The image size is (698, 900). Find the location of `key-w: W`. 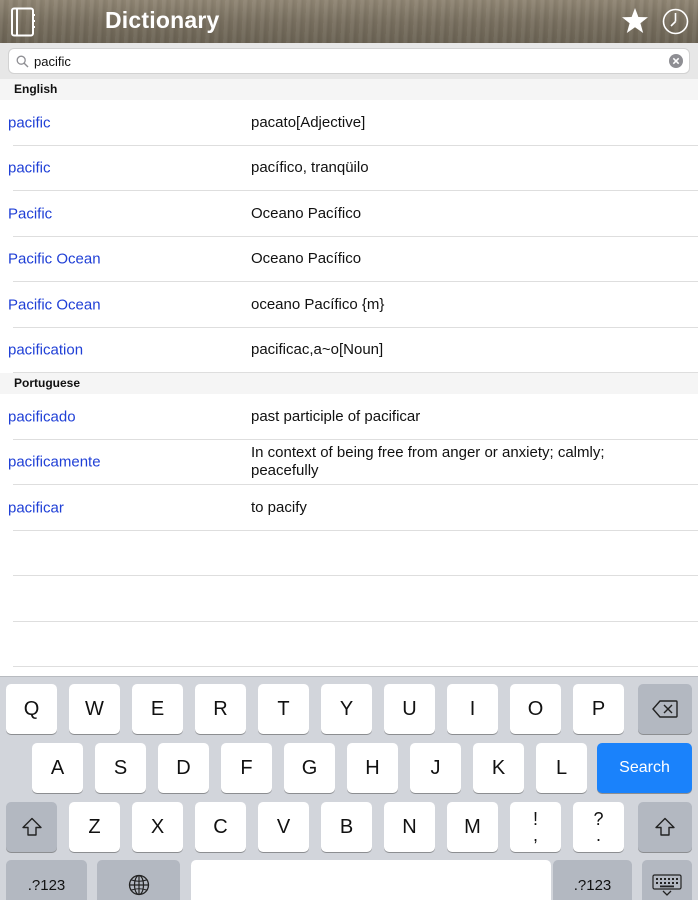

key-w: W is located at coordinates (94, 709).